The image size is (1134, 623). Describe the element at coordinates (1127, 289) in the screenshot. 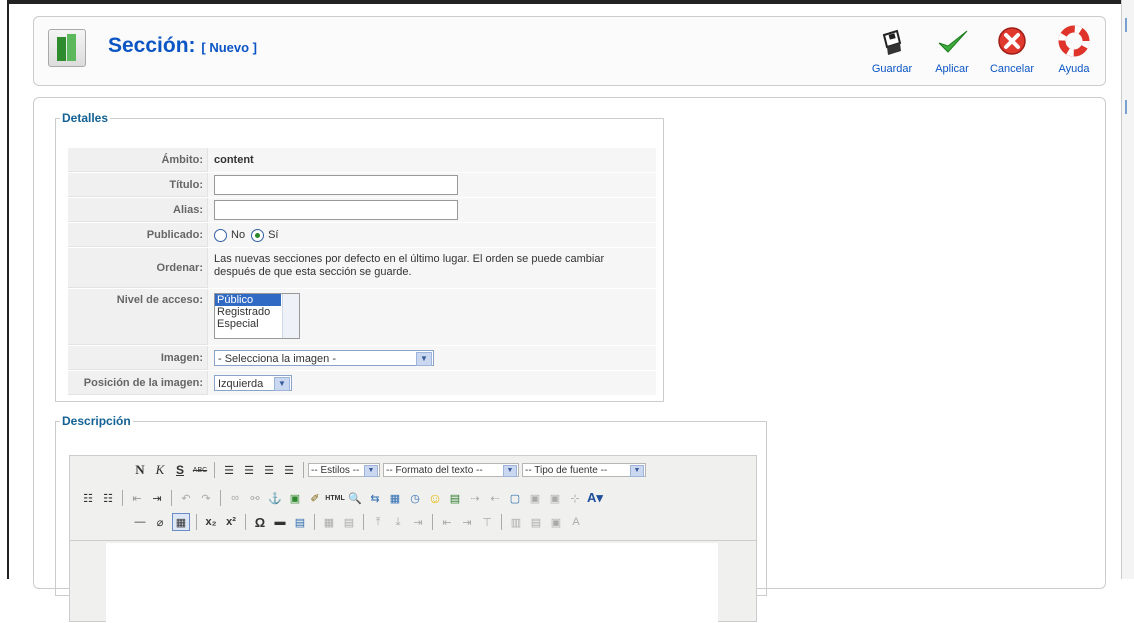

I see `scrollbar` at that location.